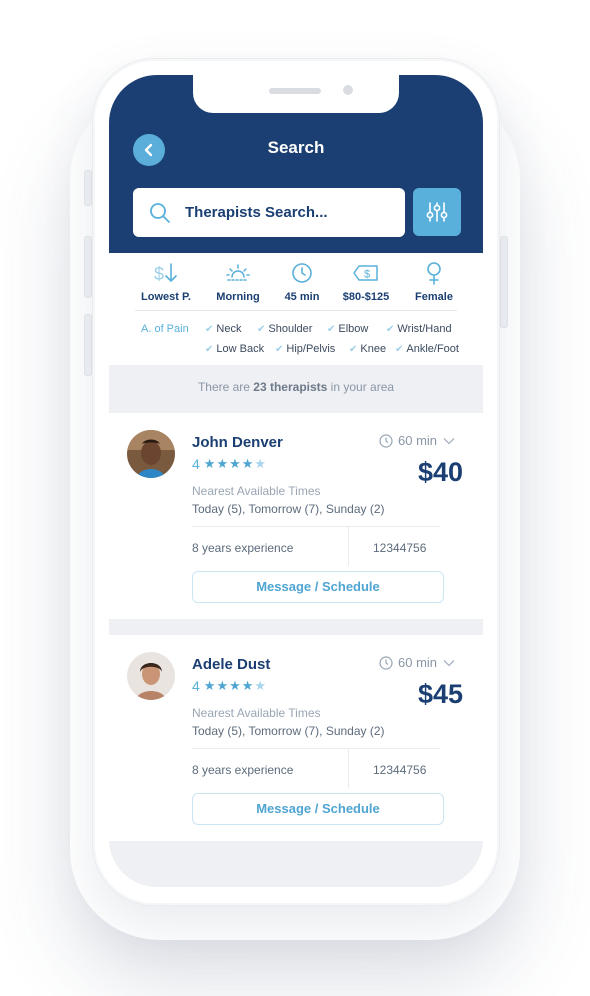  I want to click on power-button, so click(504, 282).